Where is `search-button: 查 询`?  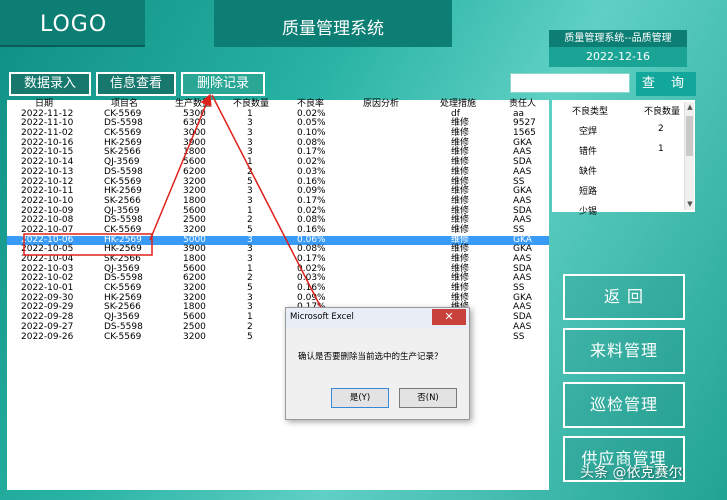
search-button: 查 询 is located at coordinates (666, 84).